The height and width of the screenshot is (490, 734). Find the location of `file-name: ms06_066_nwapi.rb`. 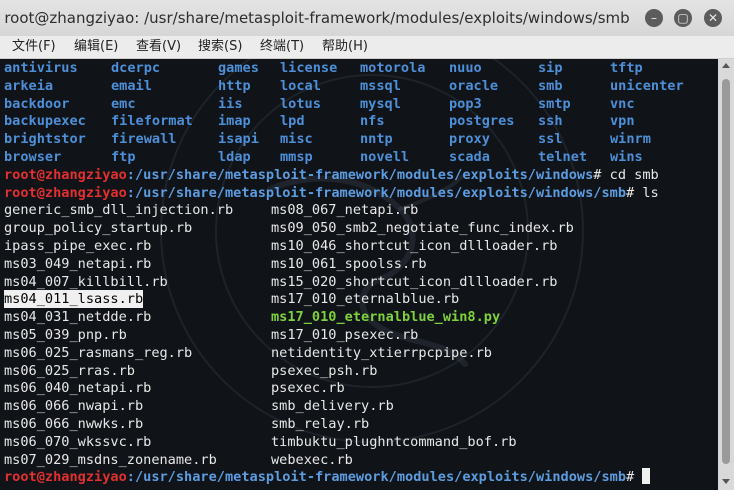

file-name: ms06_066_nwapi.rb is located at coordinates (73, 406).